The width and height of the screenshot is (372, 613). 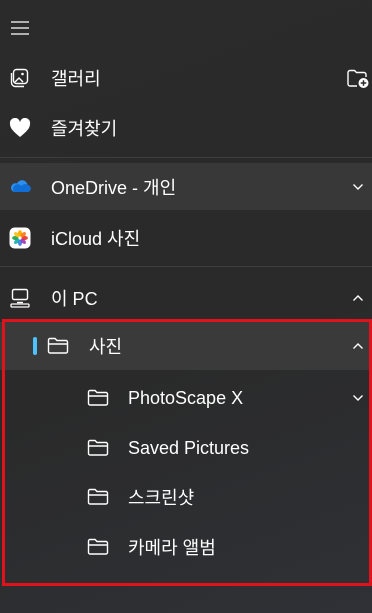 I want to click on add-folder-button, so click(x=358, y=78).